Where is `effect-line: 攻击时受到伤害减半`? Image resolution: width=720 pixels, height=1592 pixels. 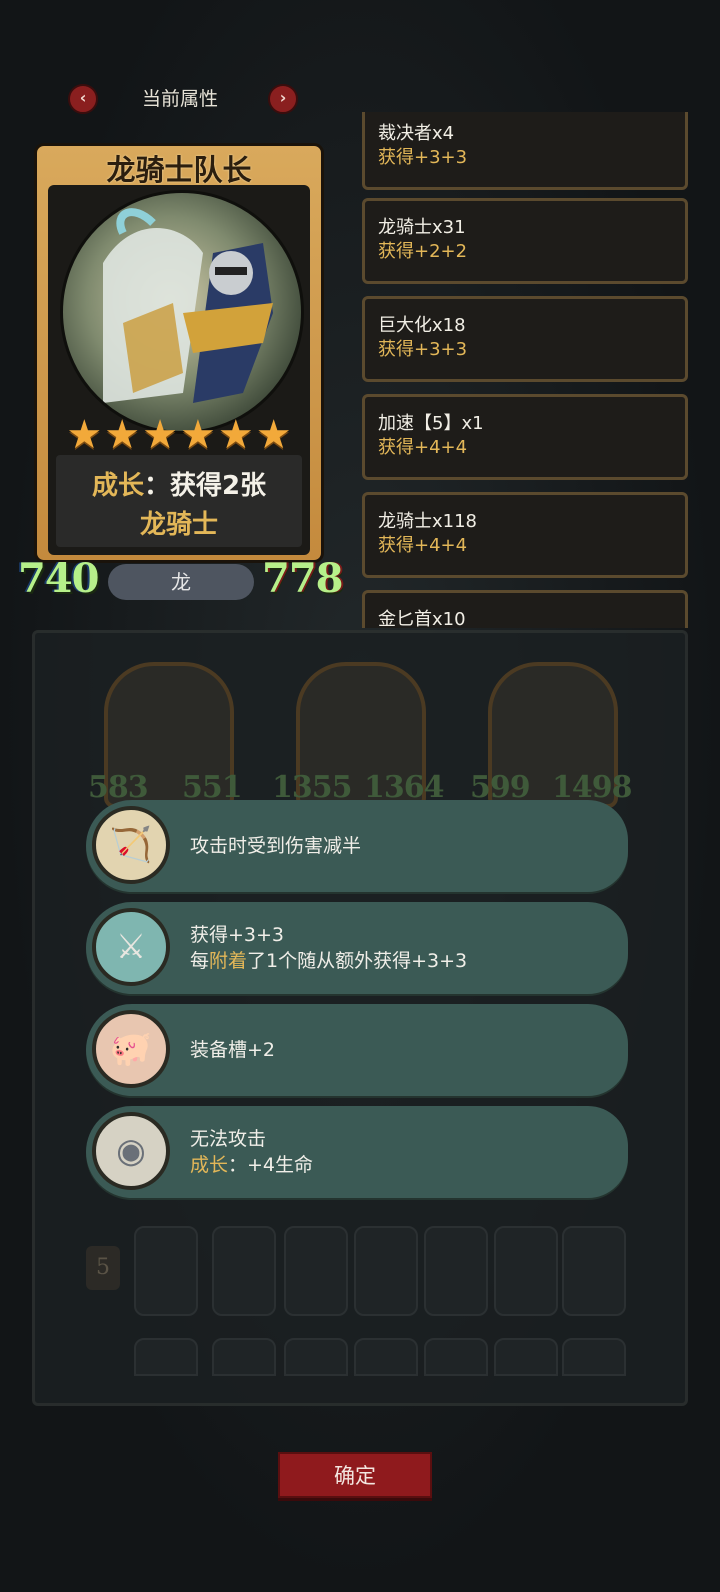
effect-line: 攻击时受到伤害减半 is located at coordinates (276, 846).